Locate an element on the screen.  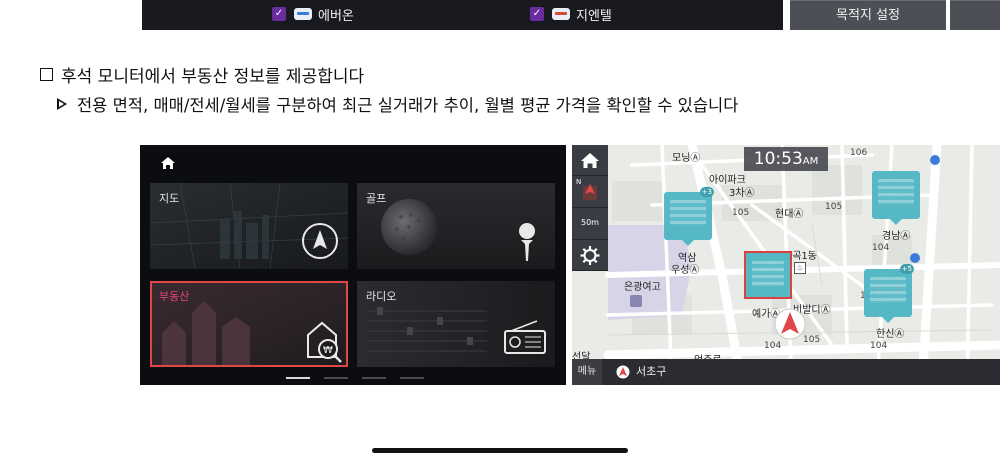
current-district: 서초구 is located at coordinates (651, 371).